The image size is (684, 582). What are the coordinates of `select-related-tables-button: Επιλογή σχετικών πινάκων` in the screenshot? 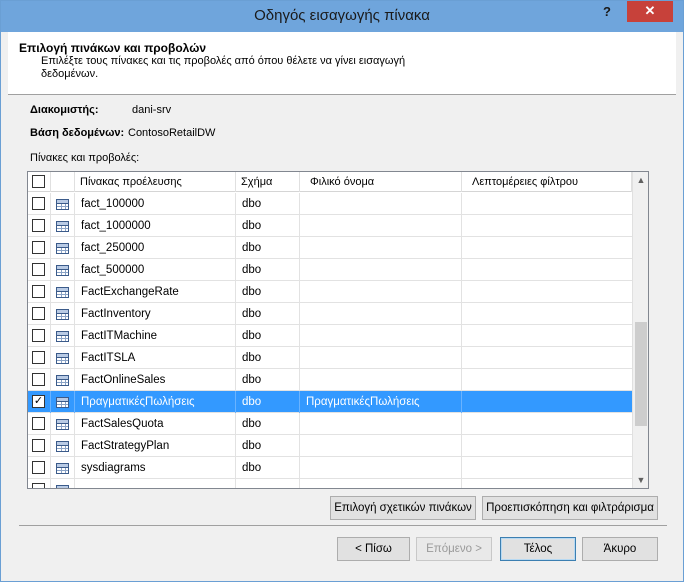 It's located at (403, 508).